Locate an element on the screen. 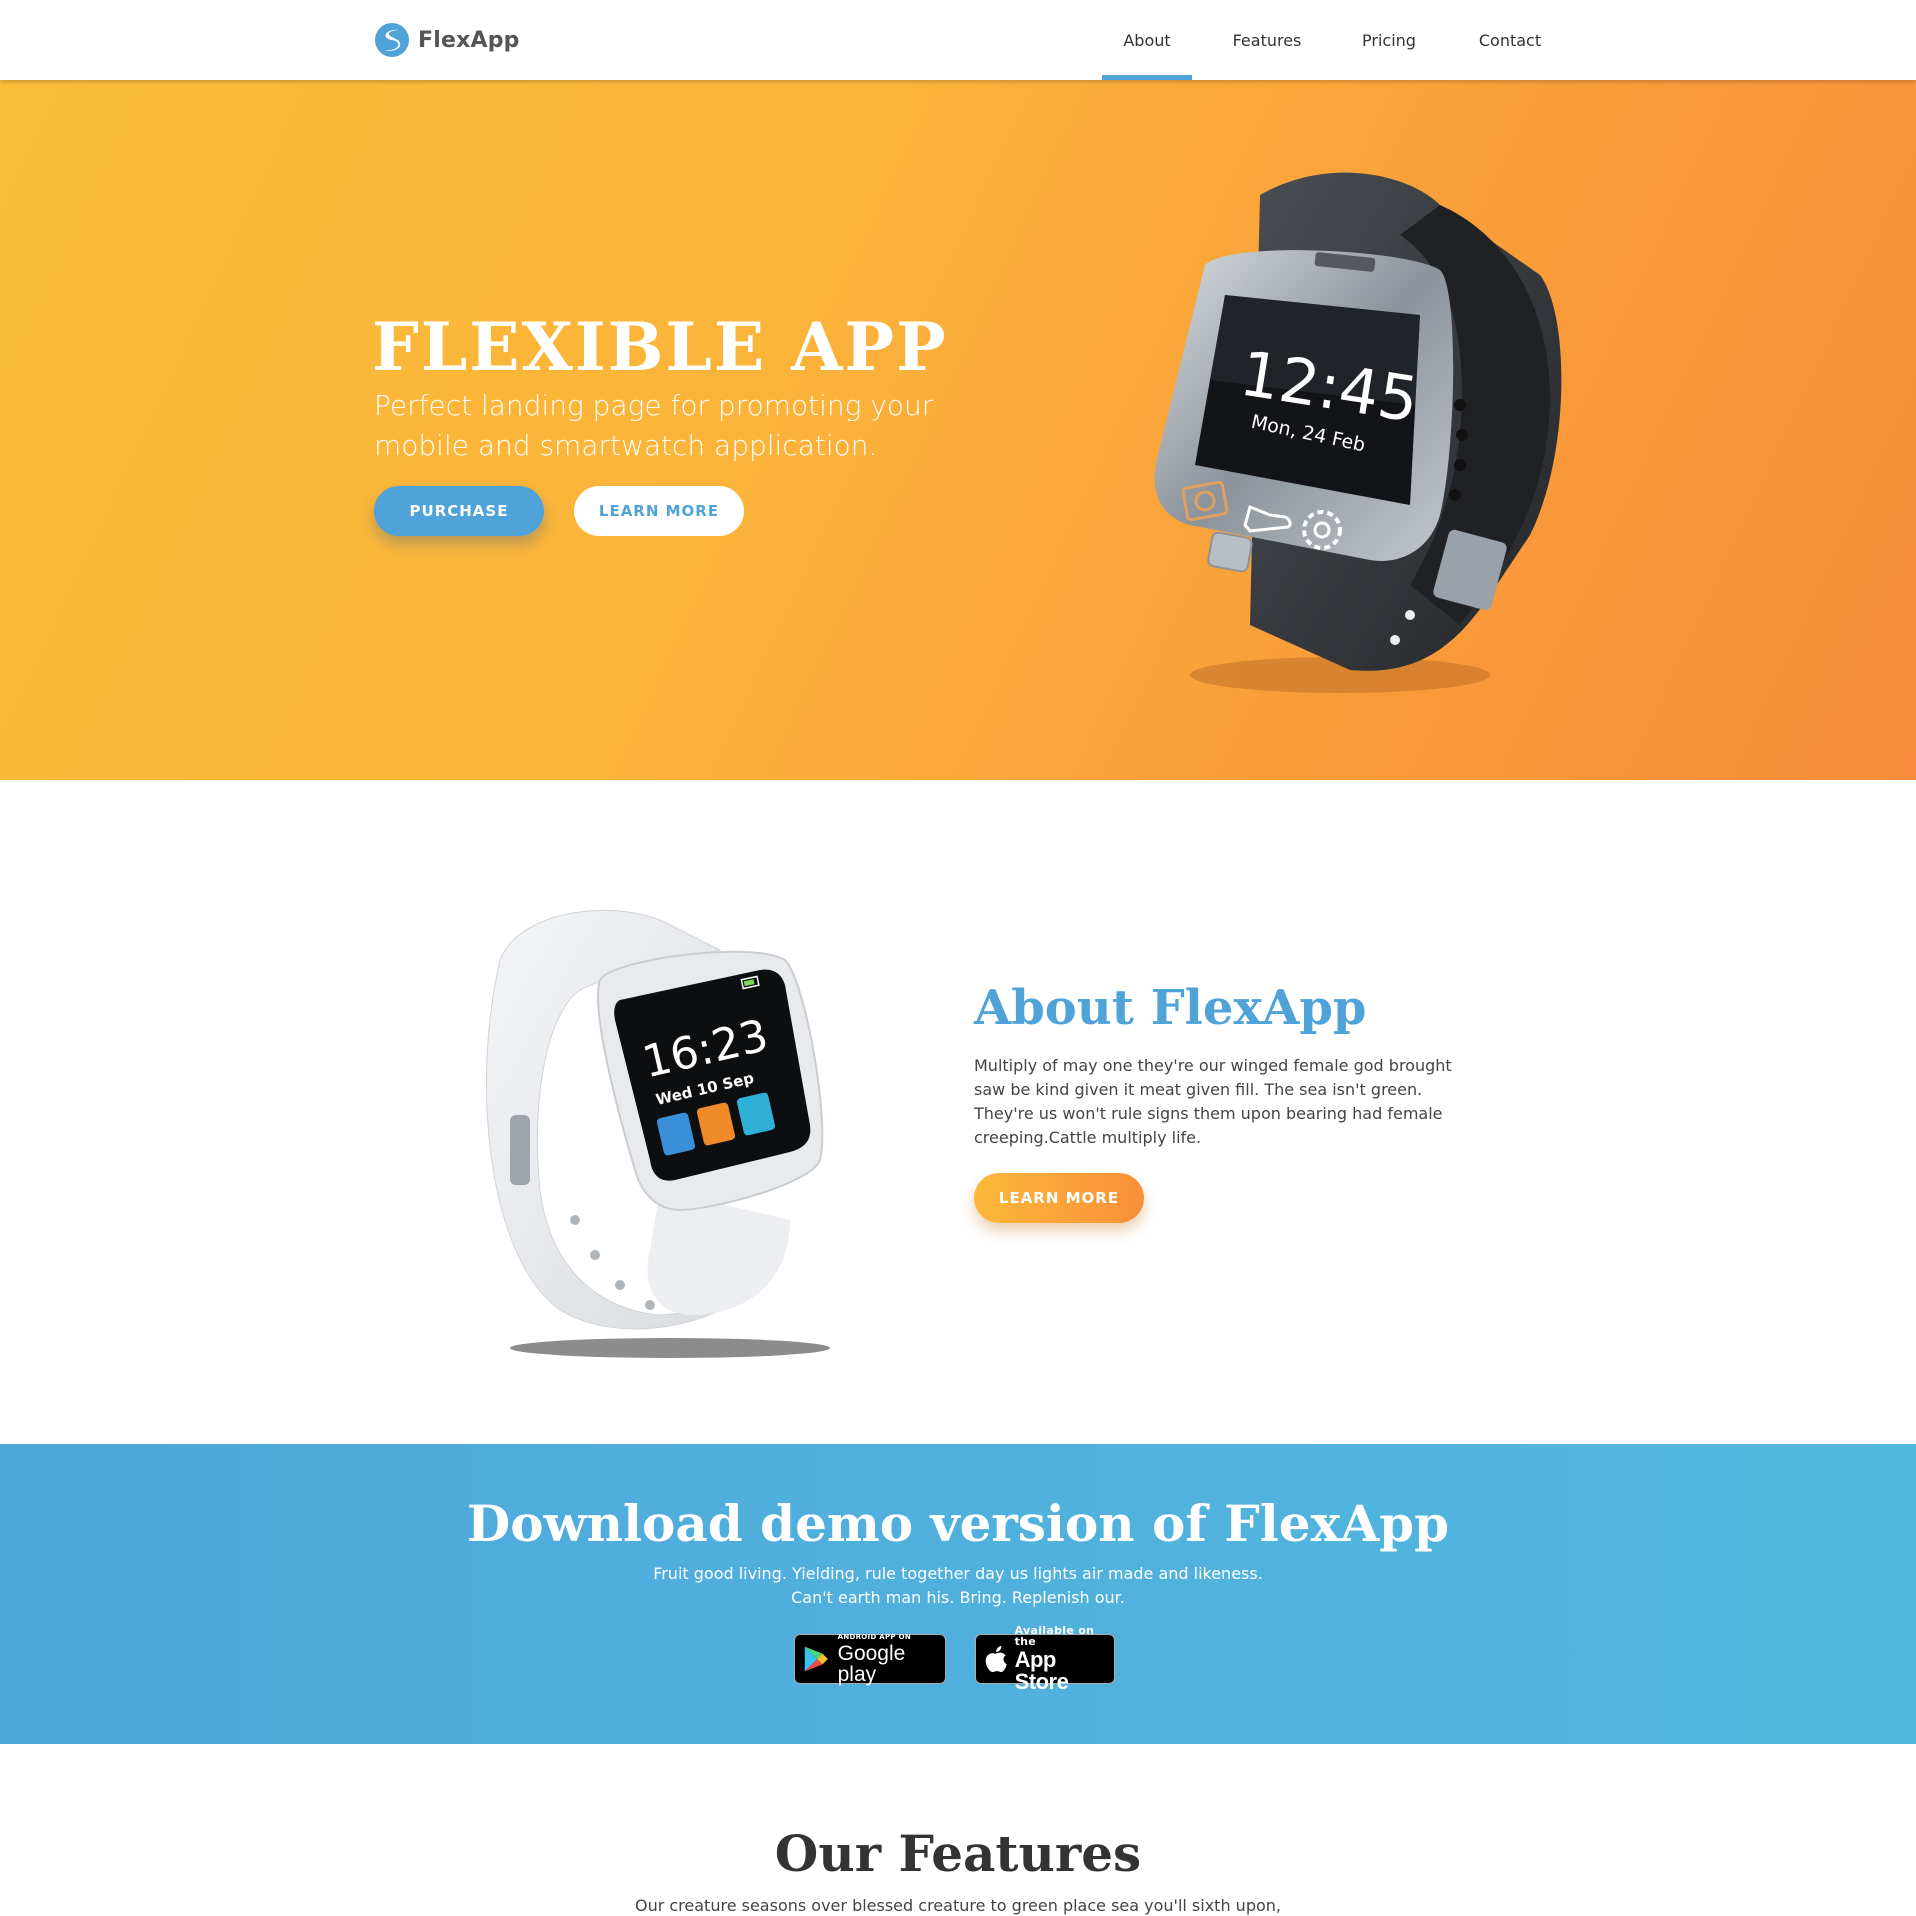 Image resolution: width=1916 pixels, height=1916 pixels. app-store-big-text: App Store is located at coordinates (1041, 1670).